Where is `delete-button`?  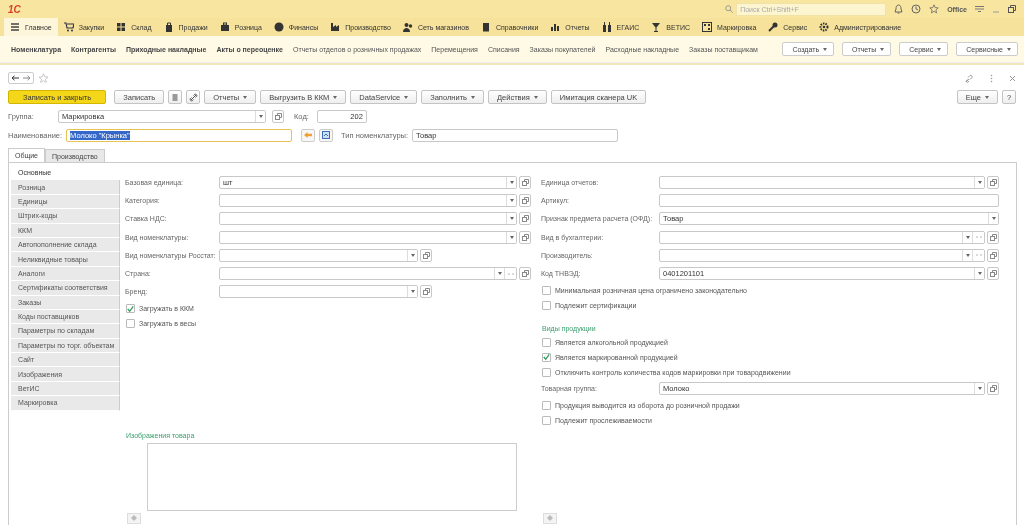
delete-button is located at coordinates (175, 97).